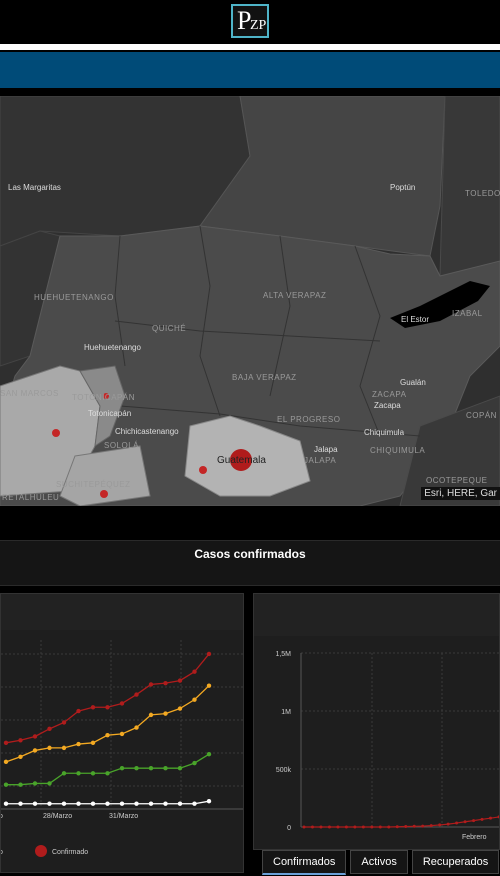  I want to click on series-line, so click(107, 698).